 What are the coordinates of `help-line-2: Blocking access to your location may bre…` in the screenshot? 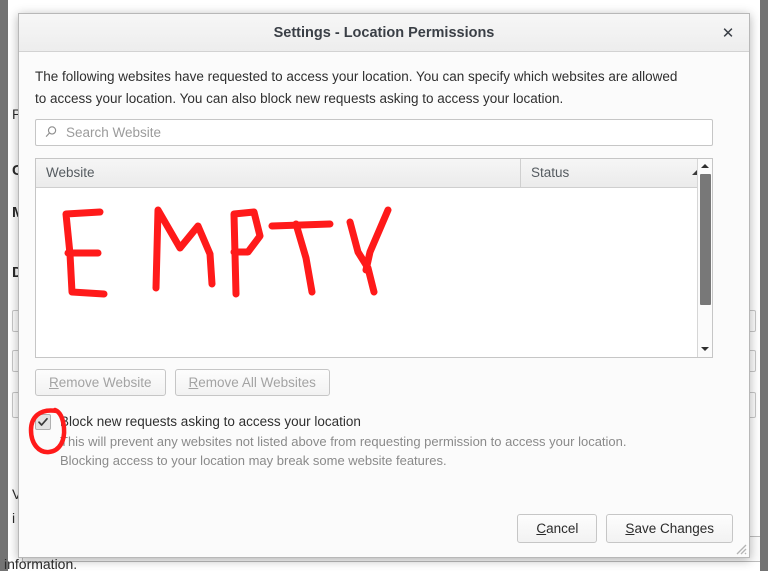 It's located at (253, 461).